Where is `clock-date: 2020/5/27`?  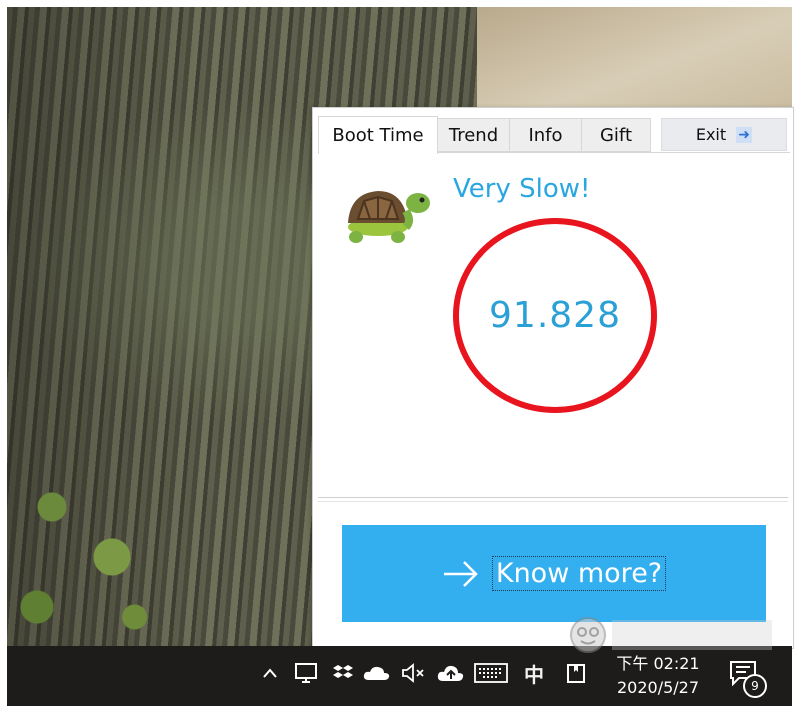
clock-date: 2020/5/27 is located at coordinates (658, 687).